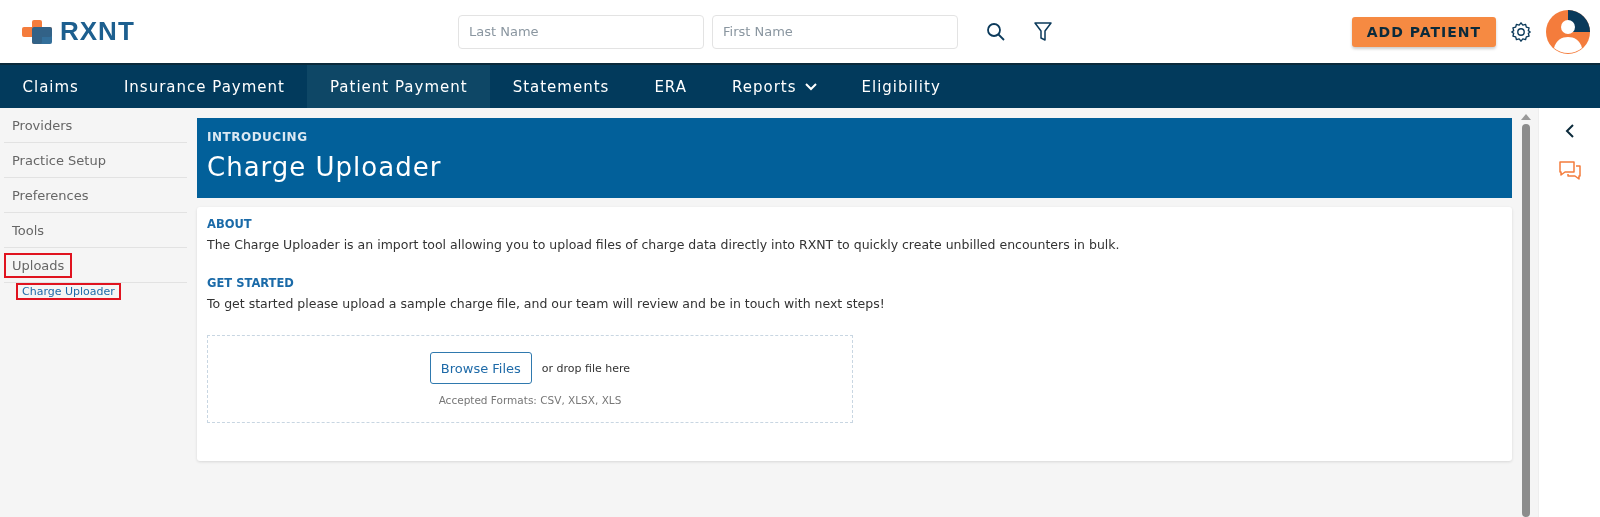  I want to click on drop-zone: Browse Files or drop file here Accepted Formats: CSV, XLSX, XLS, so click(530, 379).